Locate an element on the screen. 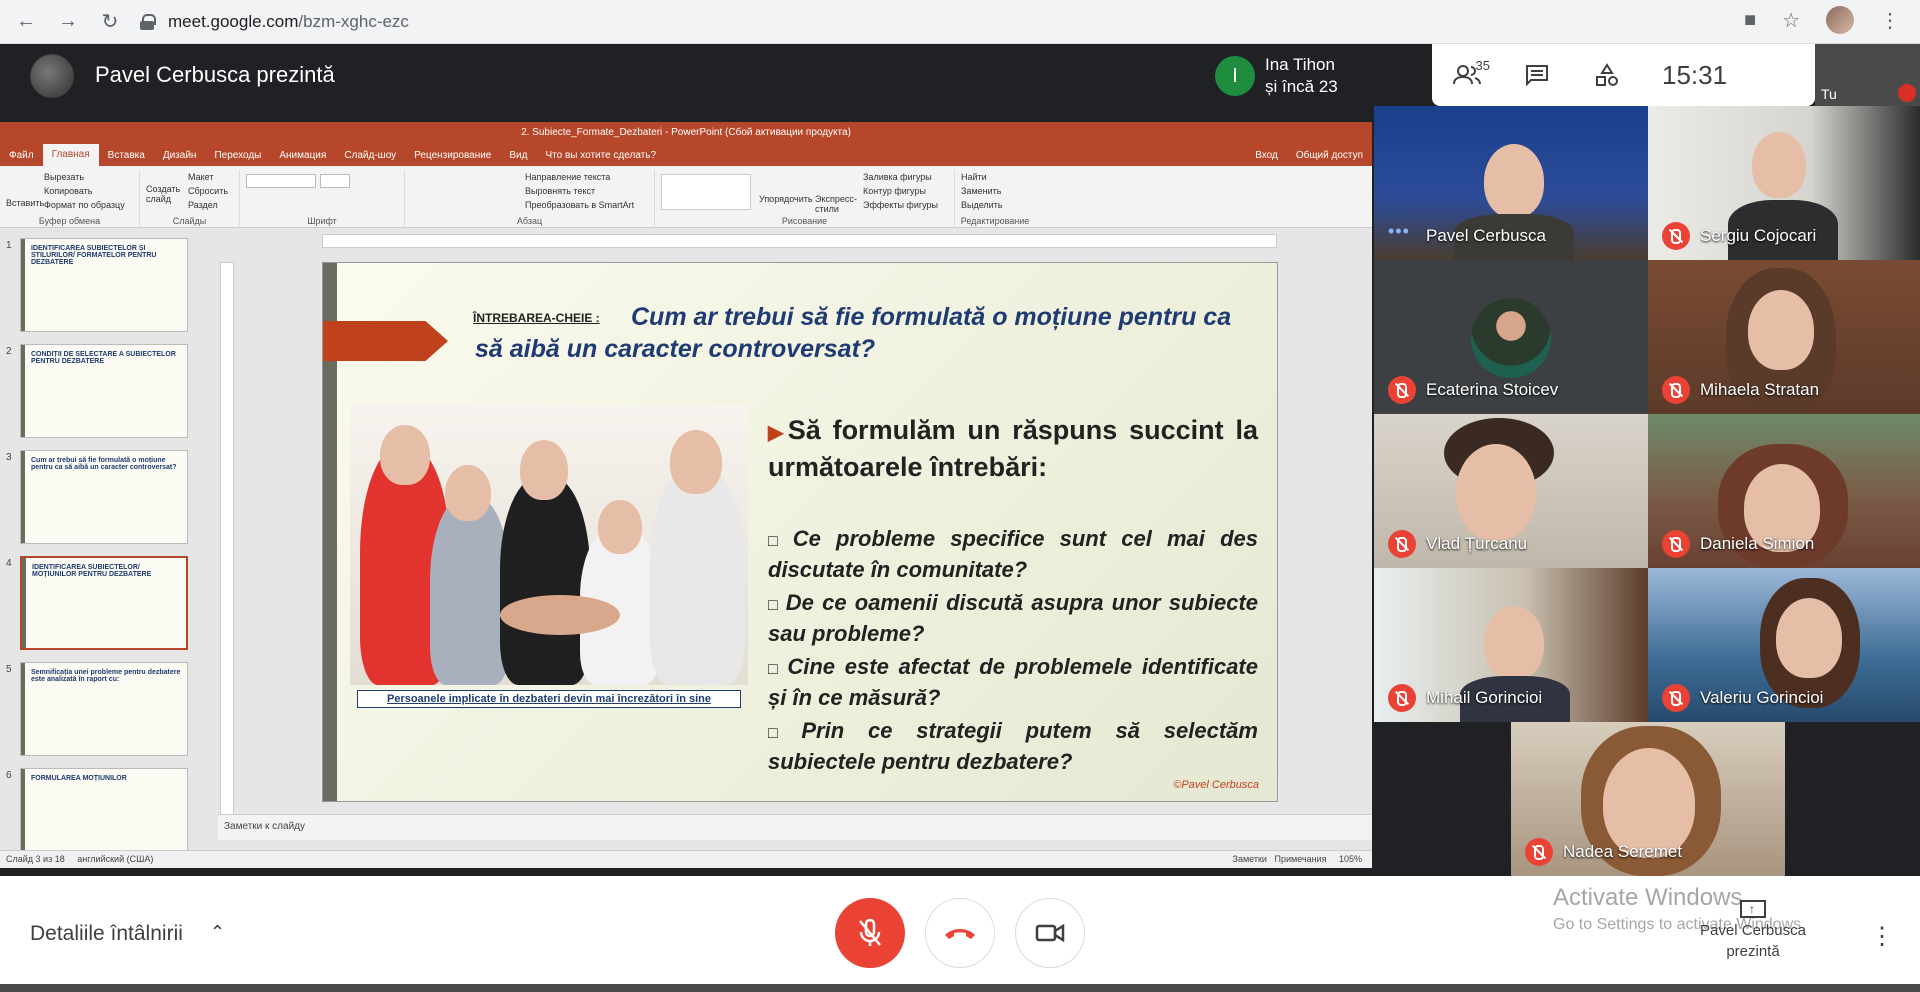  font-size-dropdown is located at coordinates (335, 181).